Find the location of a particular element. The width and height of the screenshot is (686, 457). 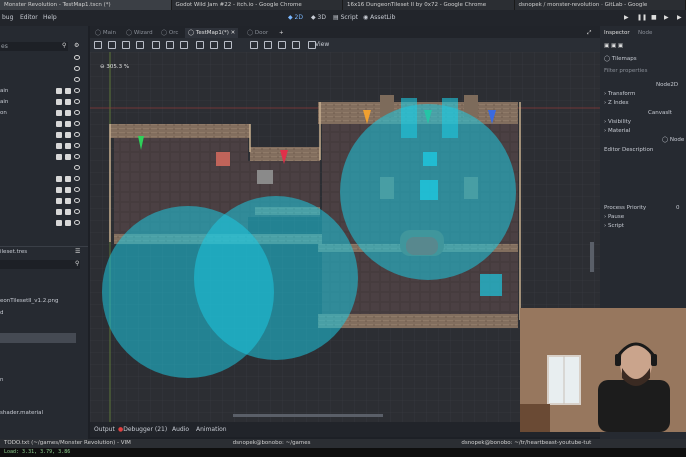

unlock-icon is located at coordinates (268, 45).